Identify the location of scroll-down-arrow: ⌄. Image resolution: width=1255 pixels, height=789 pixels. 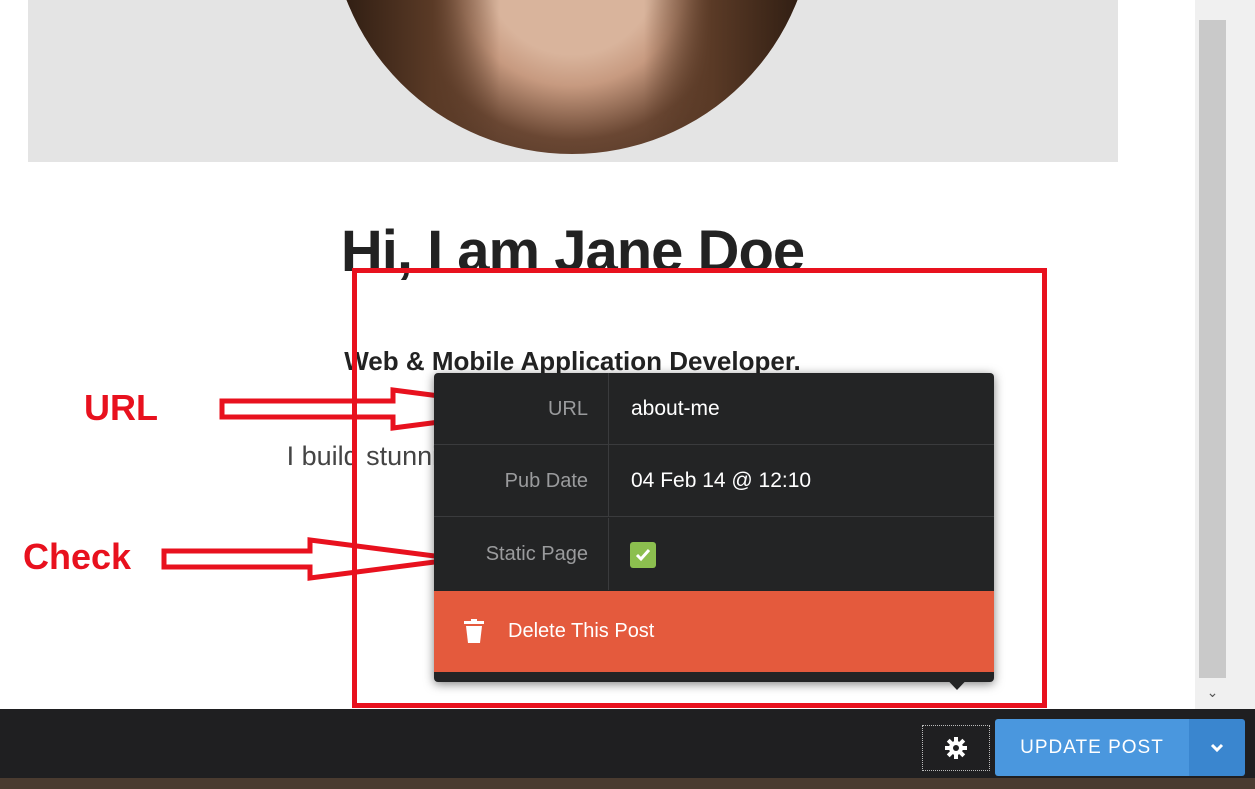
(1212, 692).